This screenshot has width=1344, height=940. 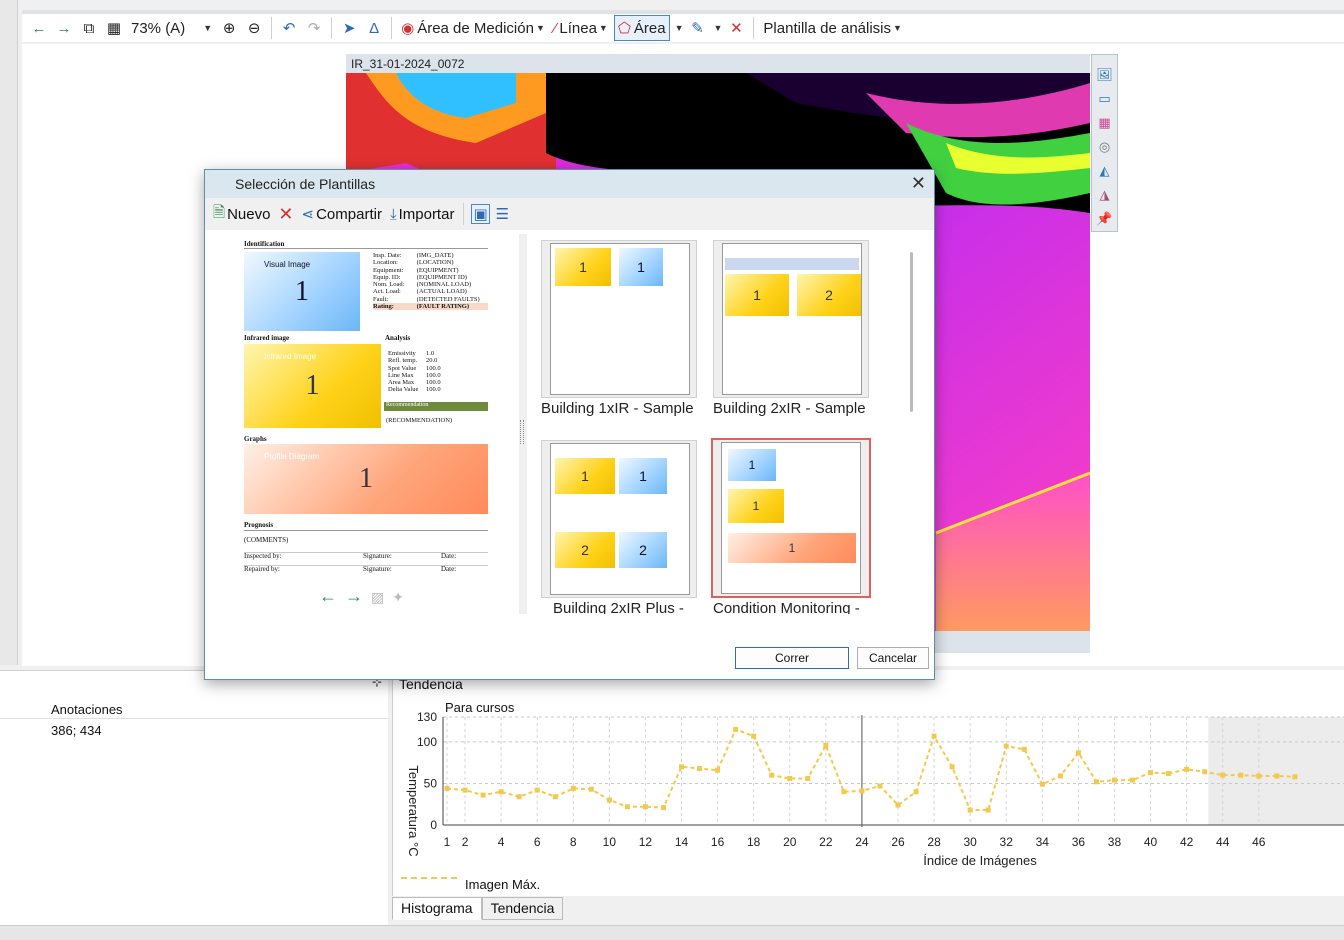 What do you see at coordinates (754, 842) in the screenshot?
I see `x-tick-label: 18` at bounding box center [754, 842].